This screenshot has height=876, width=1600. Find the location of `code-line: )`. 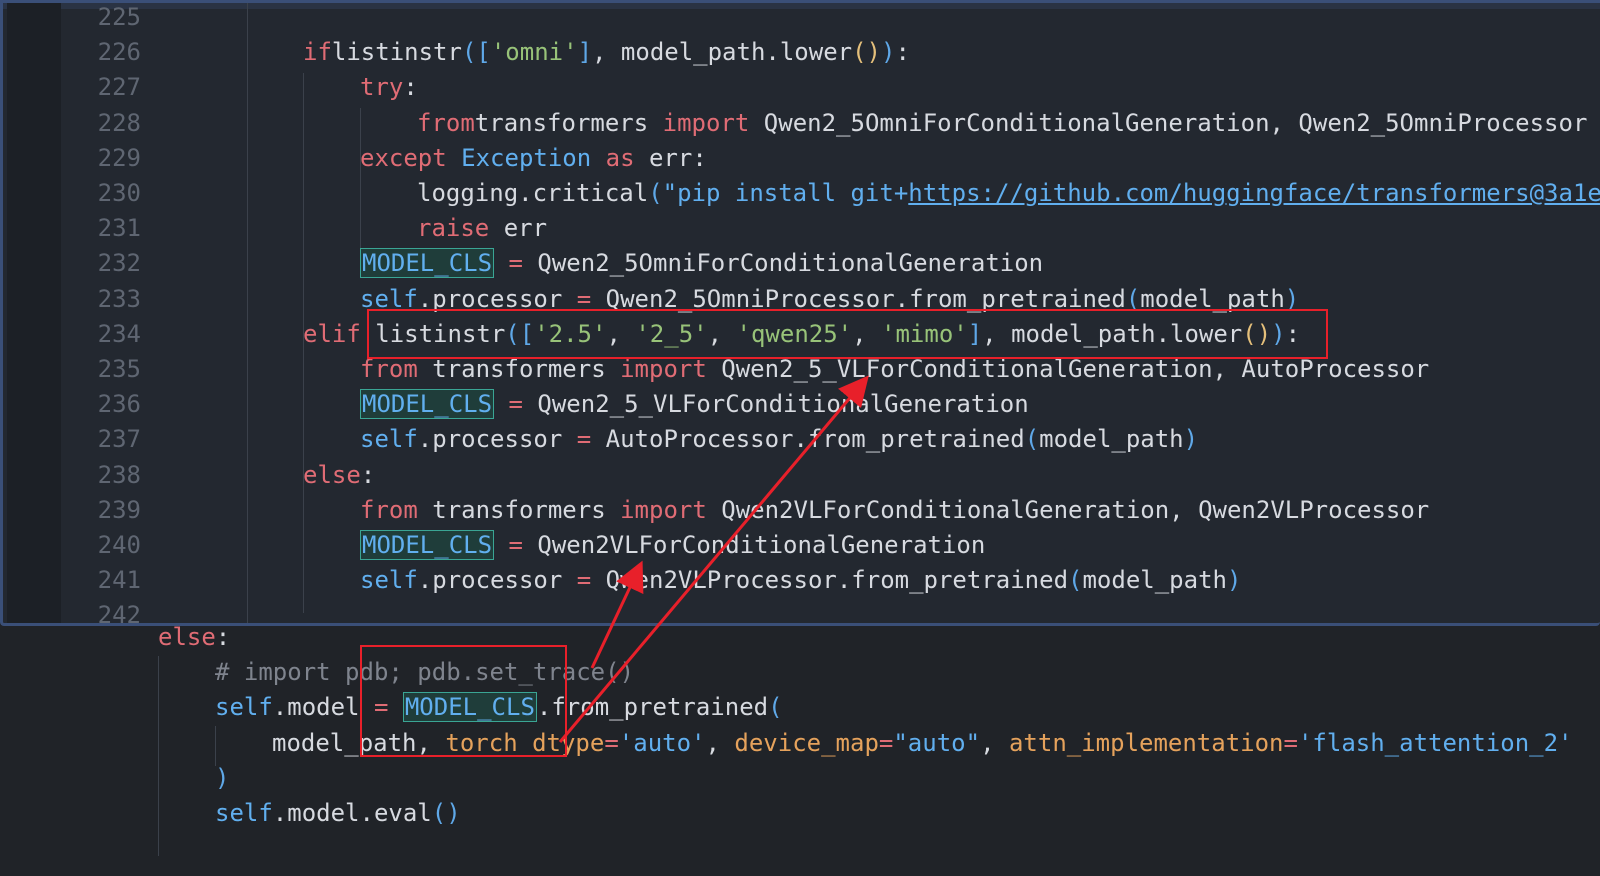

code-line: ) is located at coordinates (800, 778).